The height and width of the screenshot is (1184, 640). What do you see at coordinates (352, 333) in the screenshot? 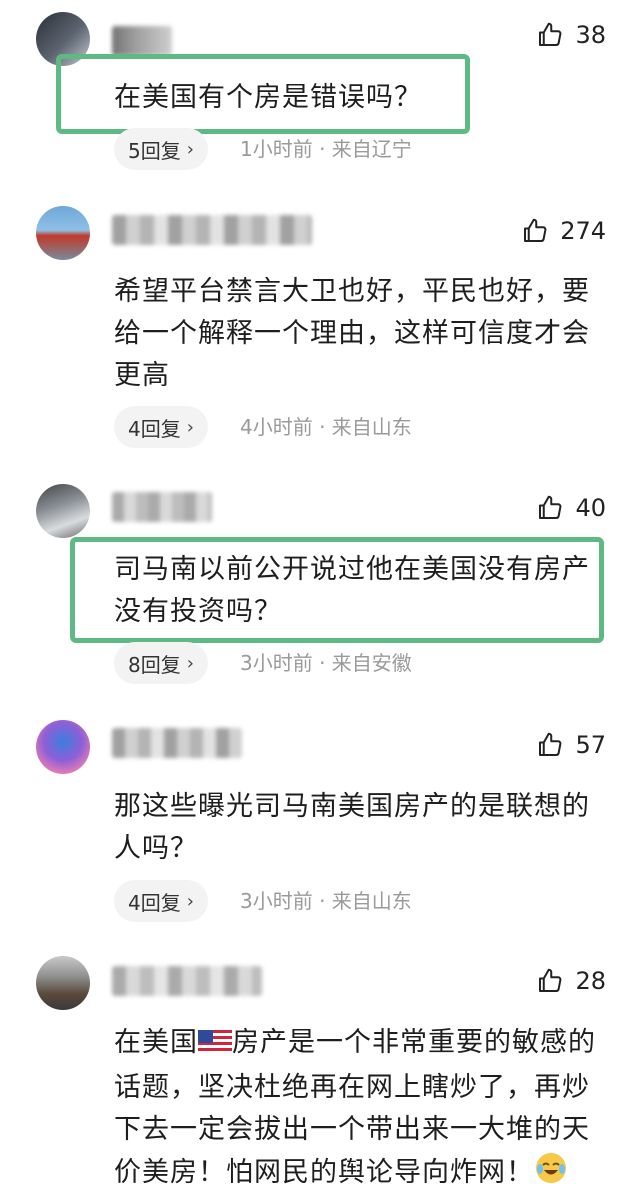
I see `comment-text: 希望平台禁言大卫也好，平民也好，要 给一个解释一个理由，这样可信度才会 更高` at bounding box center [352, 333].